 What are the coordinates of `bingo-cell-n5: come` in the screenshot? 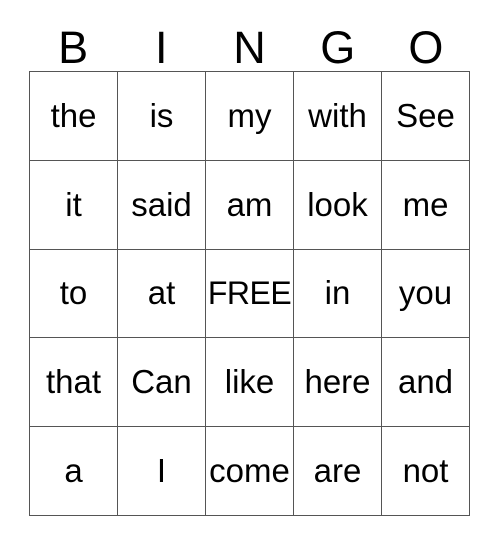 It's located at (250, 471).